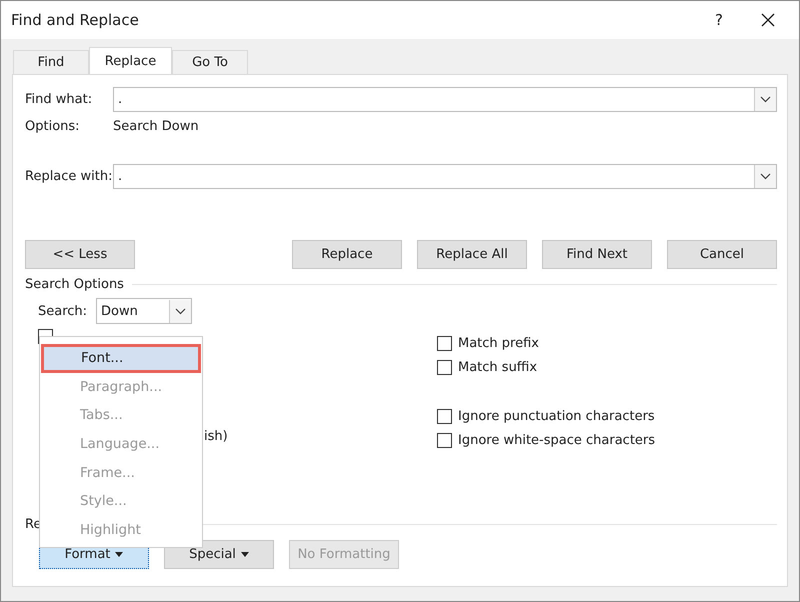 Image resolution: width=800 pixels, height=602 pixels. I want to click on field-label: Find what:, so click(59, 99).